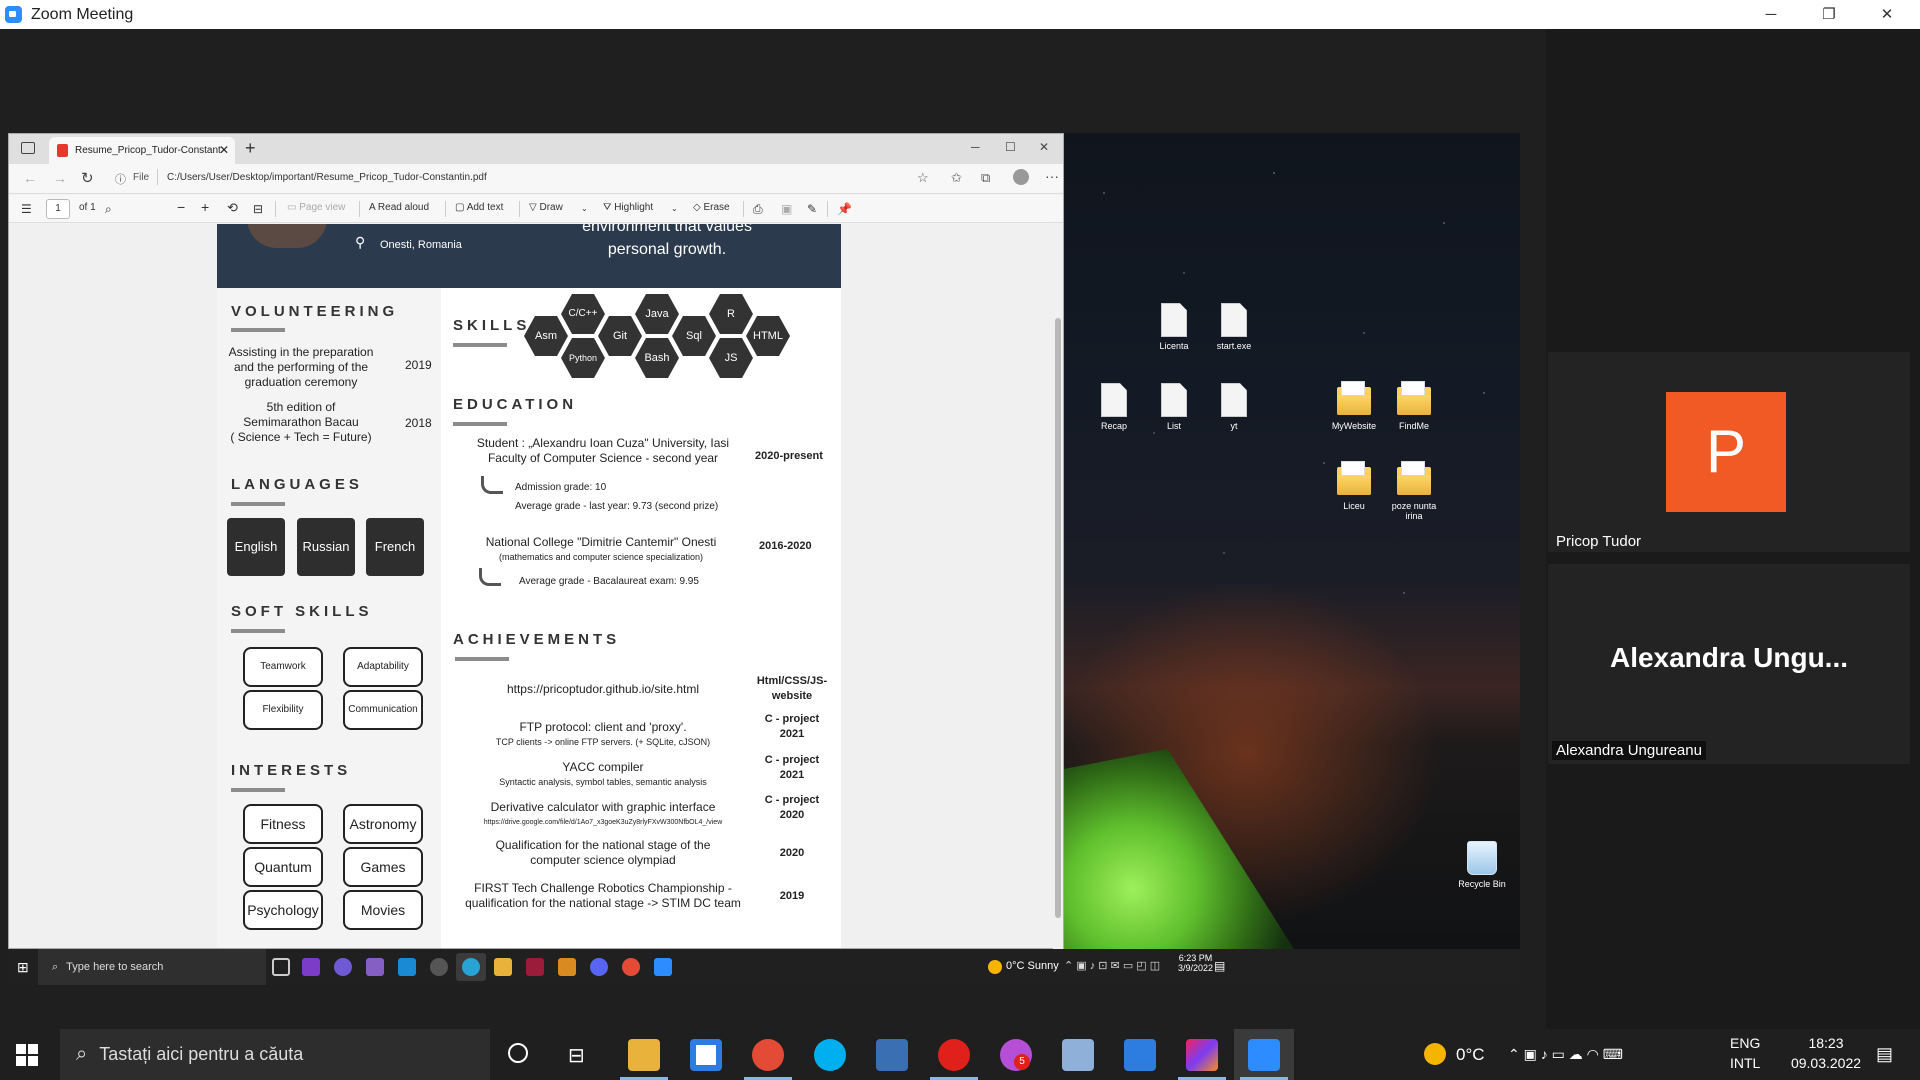 Image resolution: width=1920 pixels, height=1080 pixels. What do you see at coordinates (58, 209) in the screenshot?
I see `page-number-input: 1` at bounding box center [58, 209].